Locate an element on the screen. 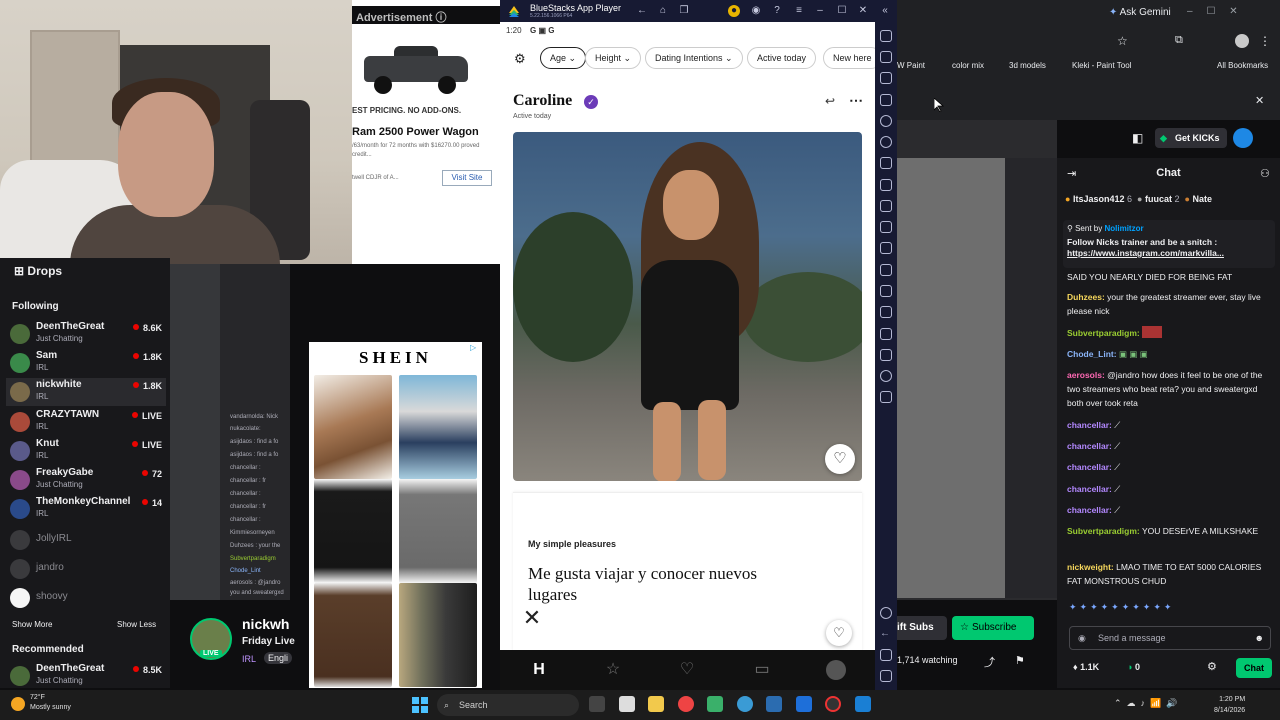  multi-instance-icon: ❐ is located at coordinates (684, 11).